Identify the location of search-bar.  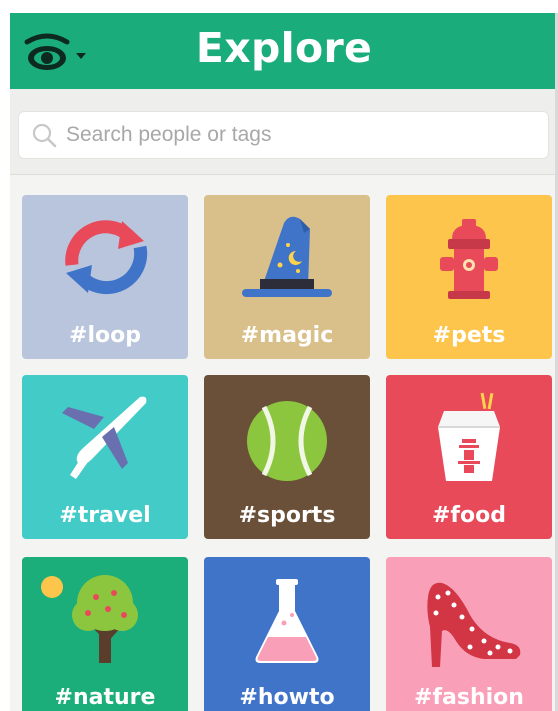
(284, 132).